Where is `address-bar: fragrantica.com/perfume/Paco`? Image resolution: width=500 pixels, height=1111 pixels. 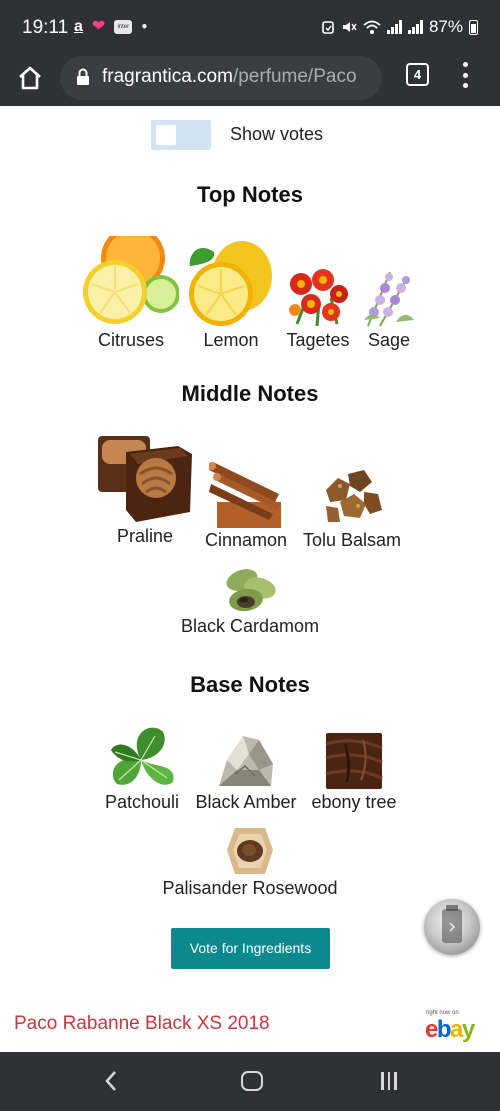 address-bar: fragrantica.com/perfume/Paco is located at coordinates (221, 78).